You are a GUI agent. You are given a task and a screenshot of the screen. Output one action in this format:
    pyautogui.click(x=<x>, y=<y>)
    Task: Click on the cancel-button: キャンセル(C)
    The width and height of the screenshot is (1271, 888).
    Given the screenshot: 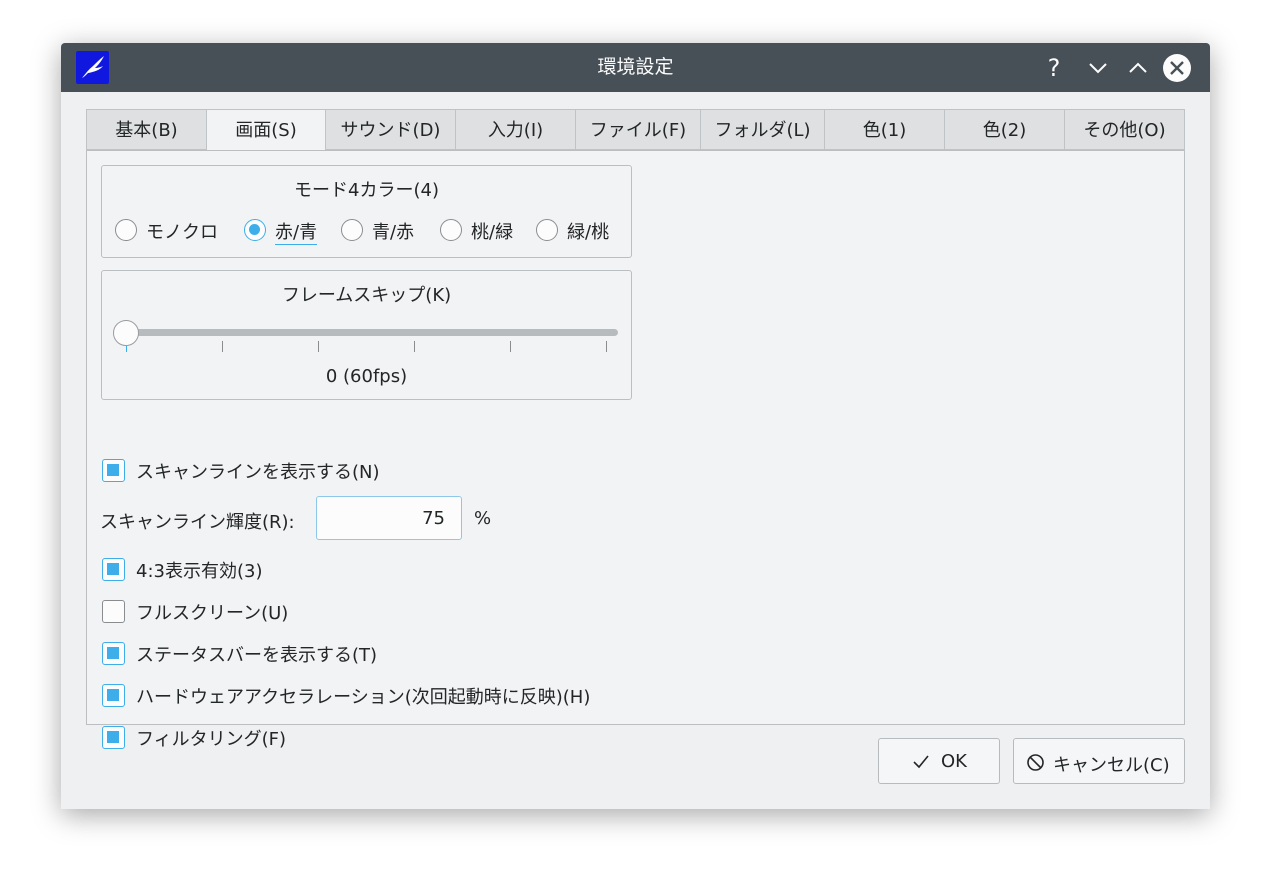 What is the action you would take?
    pyautogui.click(x=1099, y=761)
    